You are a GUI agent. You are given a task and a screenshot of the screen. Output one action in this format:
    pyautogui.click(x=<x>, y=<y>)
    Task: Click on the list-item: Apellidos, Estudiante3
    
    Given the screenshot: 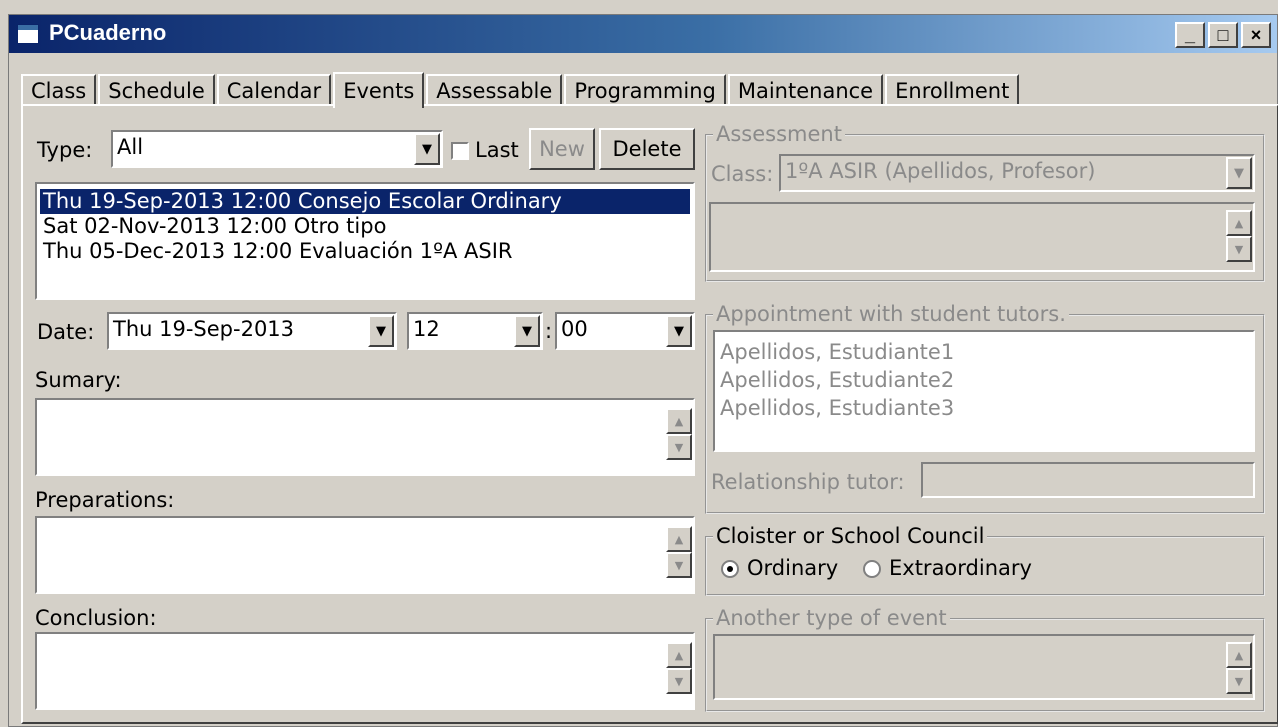 What is the action you would take?
    pyautogui.click(x=837, y=408)
    